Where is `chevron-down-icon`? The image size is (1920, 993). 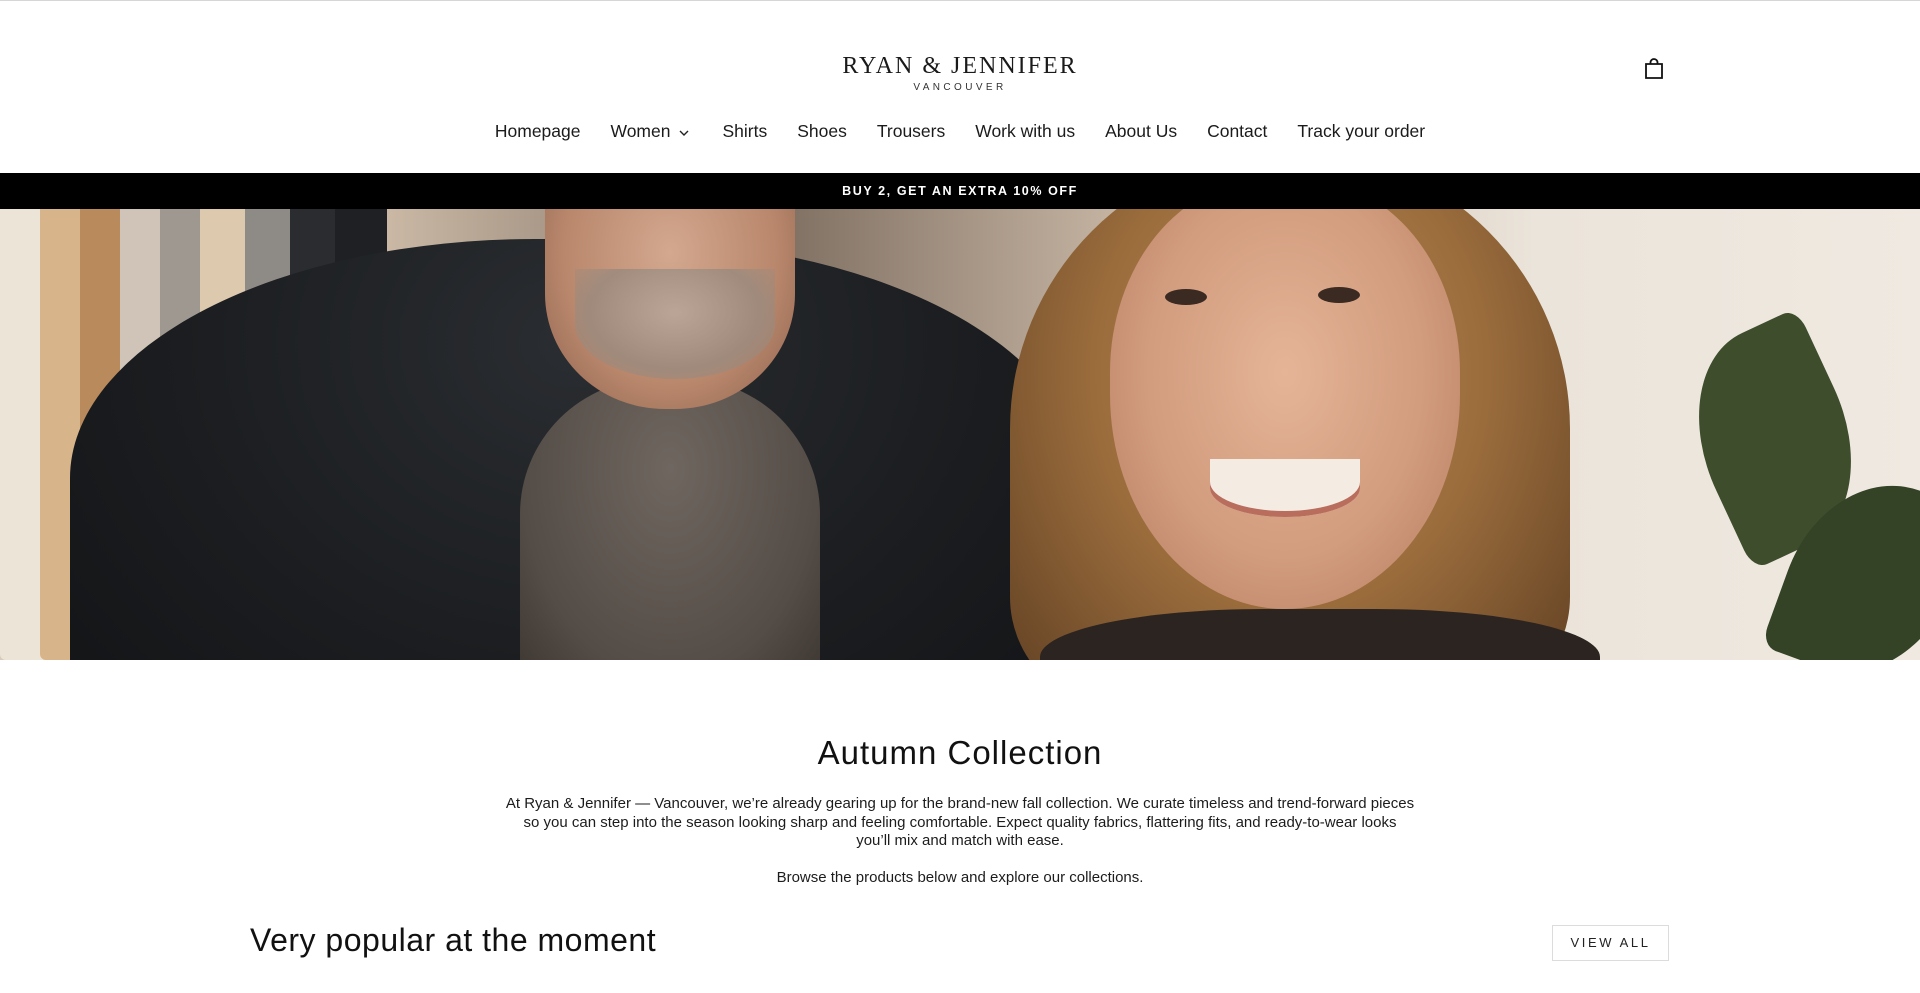 chevron-down-icon is located at coordinates (685, 132).